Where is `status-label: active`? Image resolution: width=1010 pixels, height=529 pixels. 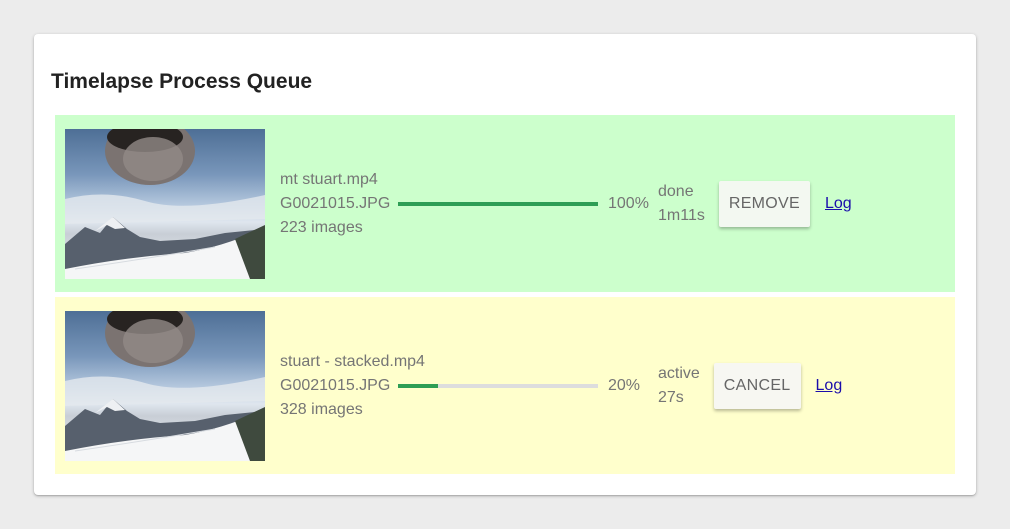
status-label: active is located at coordinates (679, 373).